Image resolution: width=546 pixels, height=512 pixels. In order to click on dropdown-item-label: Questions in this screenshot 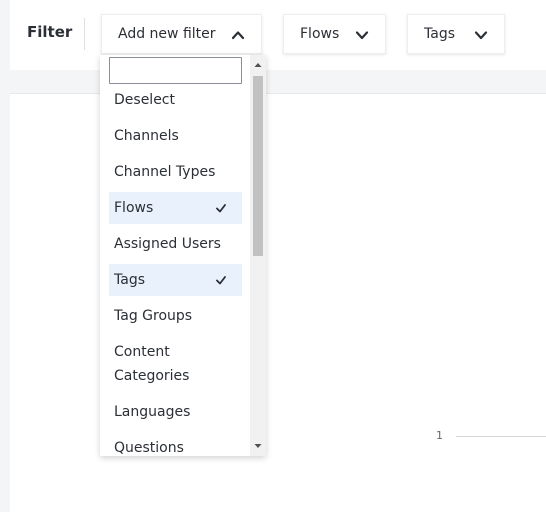, I will do `click(149, 448)`.